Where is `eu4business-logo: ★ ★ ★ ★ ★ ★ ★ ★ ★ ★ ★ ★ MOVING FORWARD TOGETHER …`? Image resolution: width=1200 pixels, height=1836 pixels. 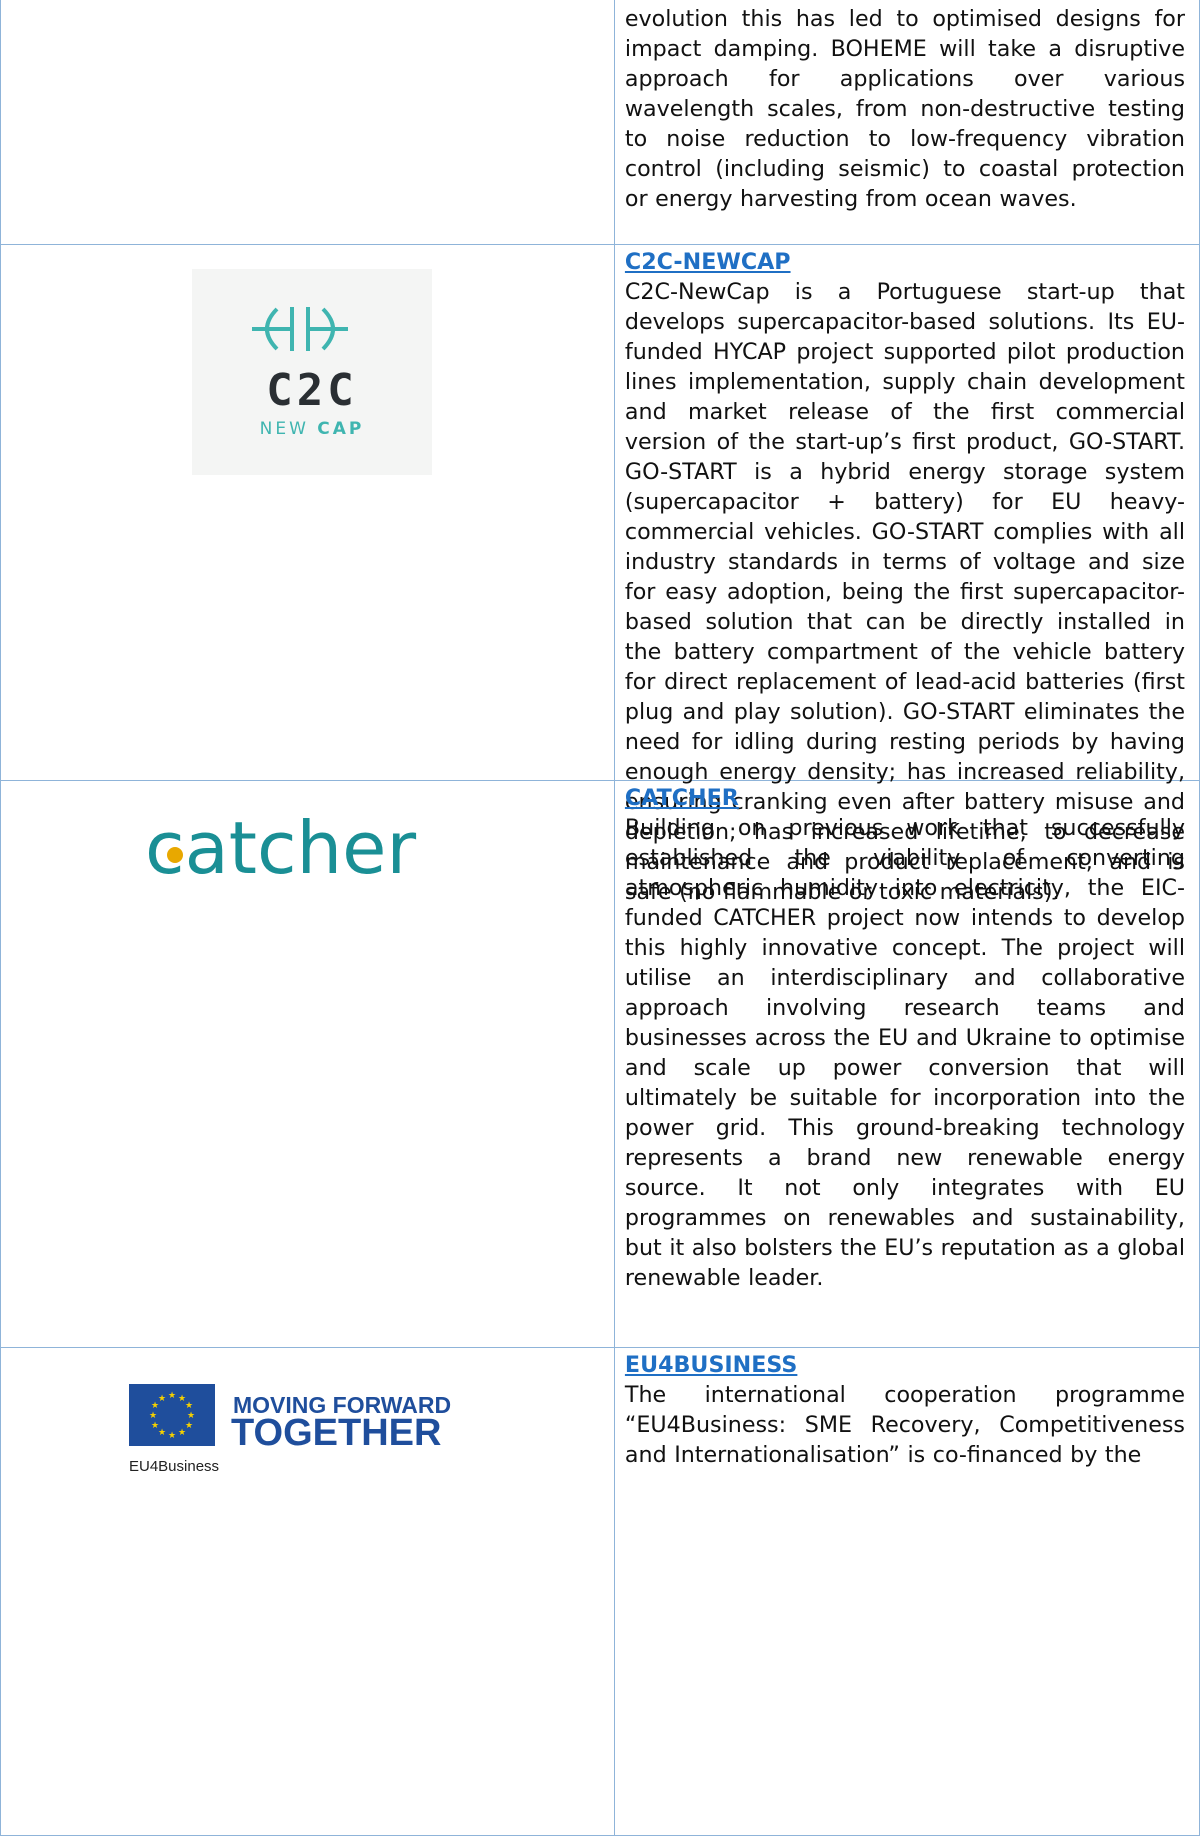
eu4business-logo: ★ ★ ★ ★ ★ ★ ★ ★ ★ ★ ★ ★ MOVING FORWARD TOGETHER … is located at coordinates (290, 1441).